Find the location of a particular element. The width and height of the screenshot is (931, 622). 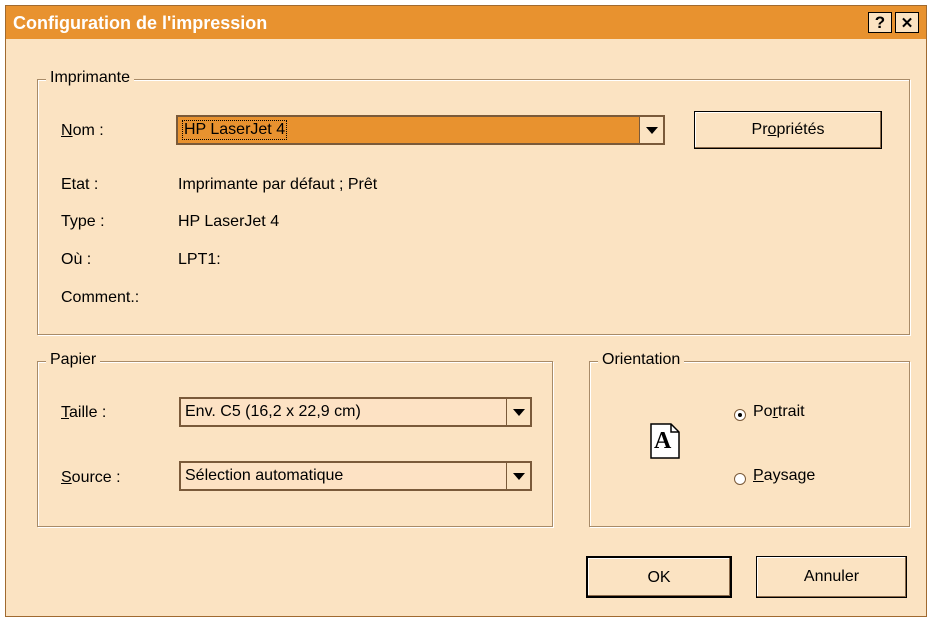

printer-name-label: Nom : is located at coordinates (82, 130).